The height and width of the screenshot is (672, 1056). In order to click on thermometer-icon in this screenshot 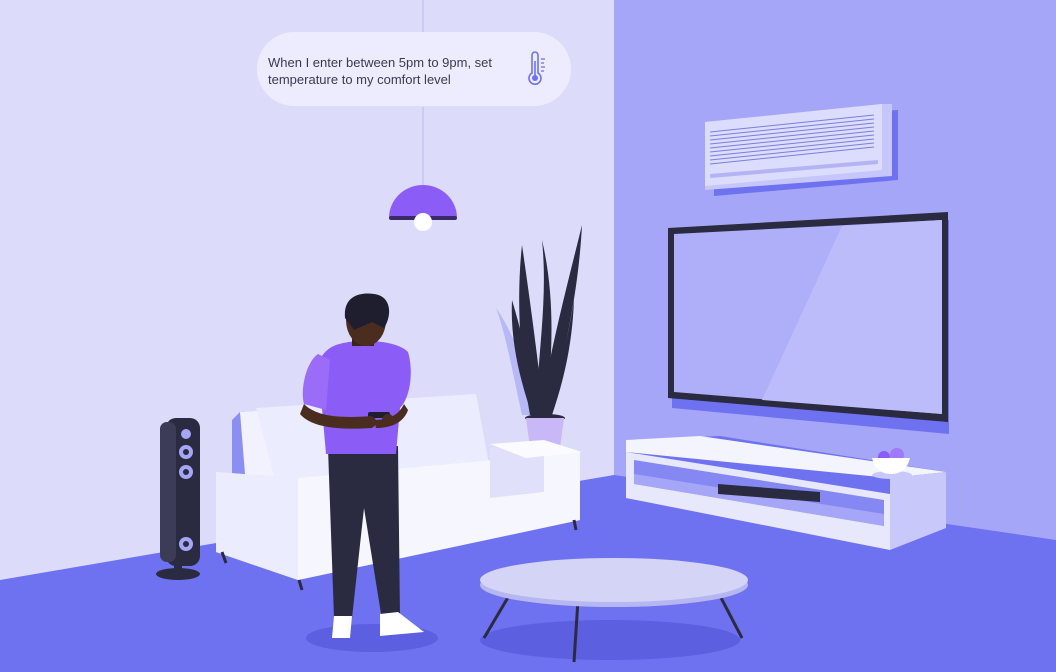, I will do `click(536, 68)`.